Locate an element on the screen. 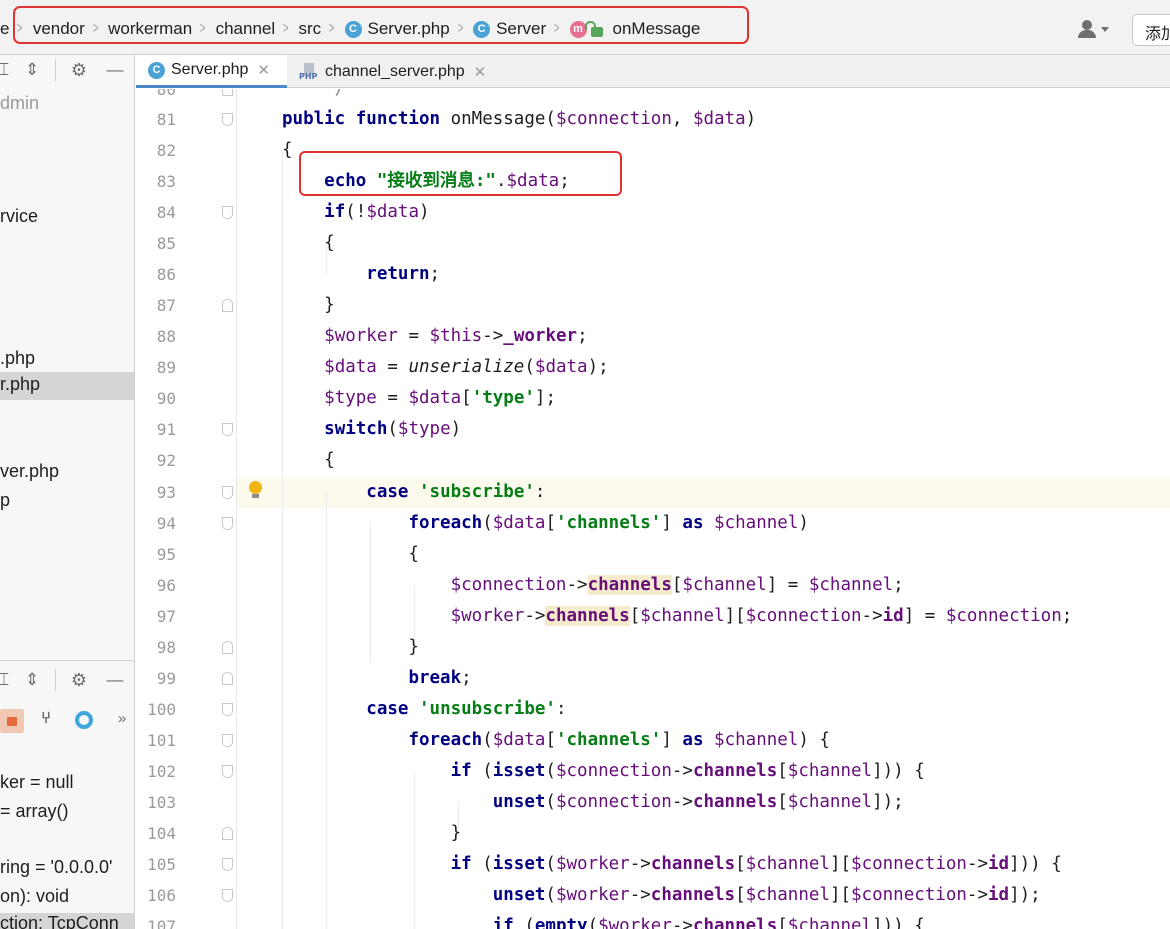 The width and height of the screenshot is (1170, 929). editor-tab-bar: C Server.php ✕ PHP channel_server.php ✕ is located at coordinates (653, 71).